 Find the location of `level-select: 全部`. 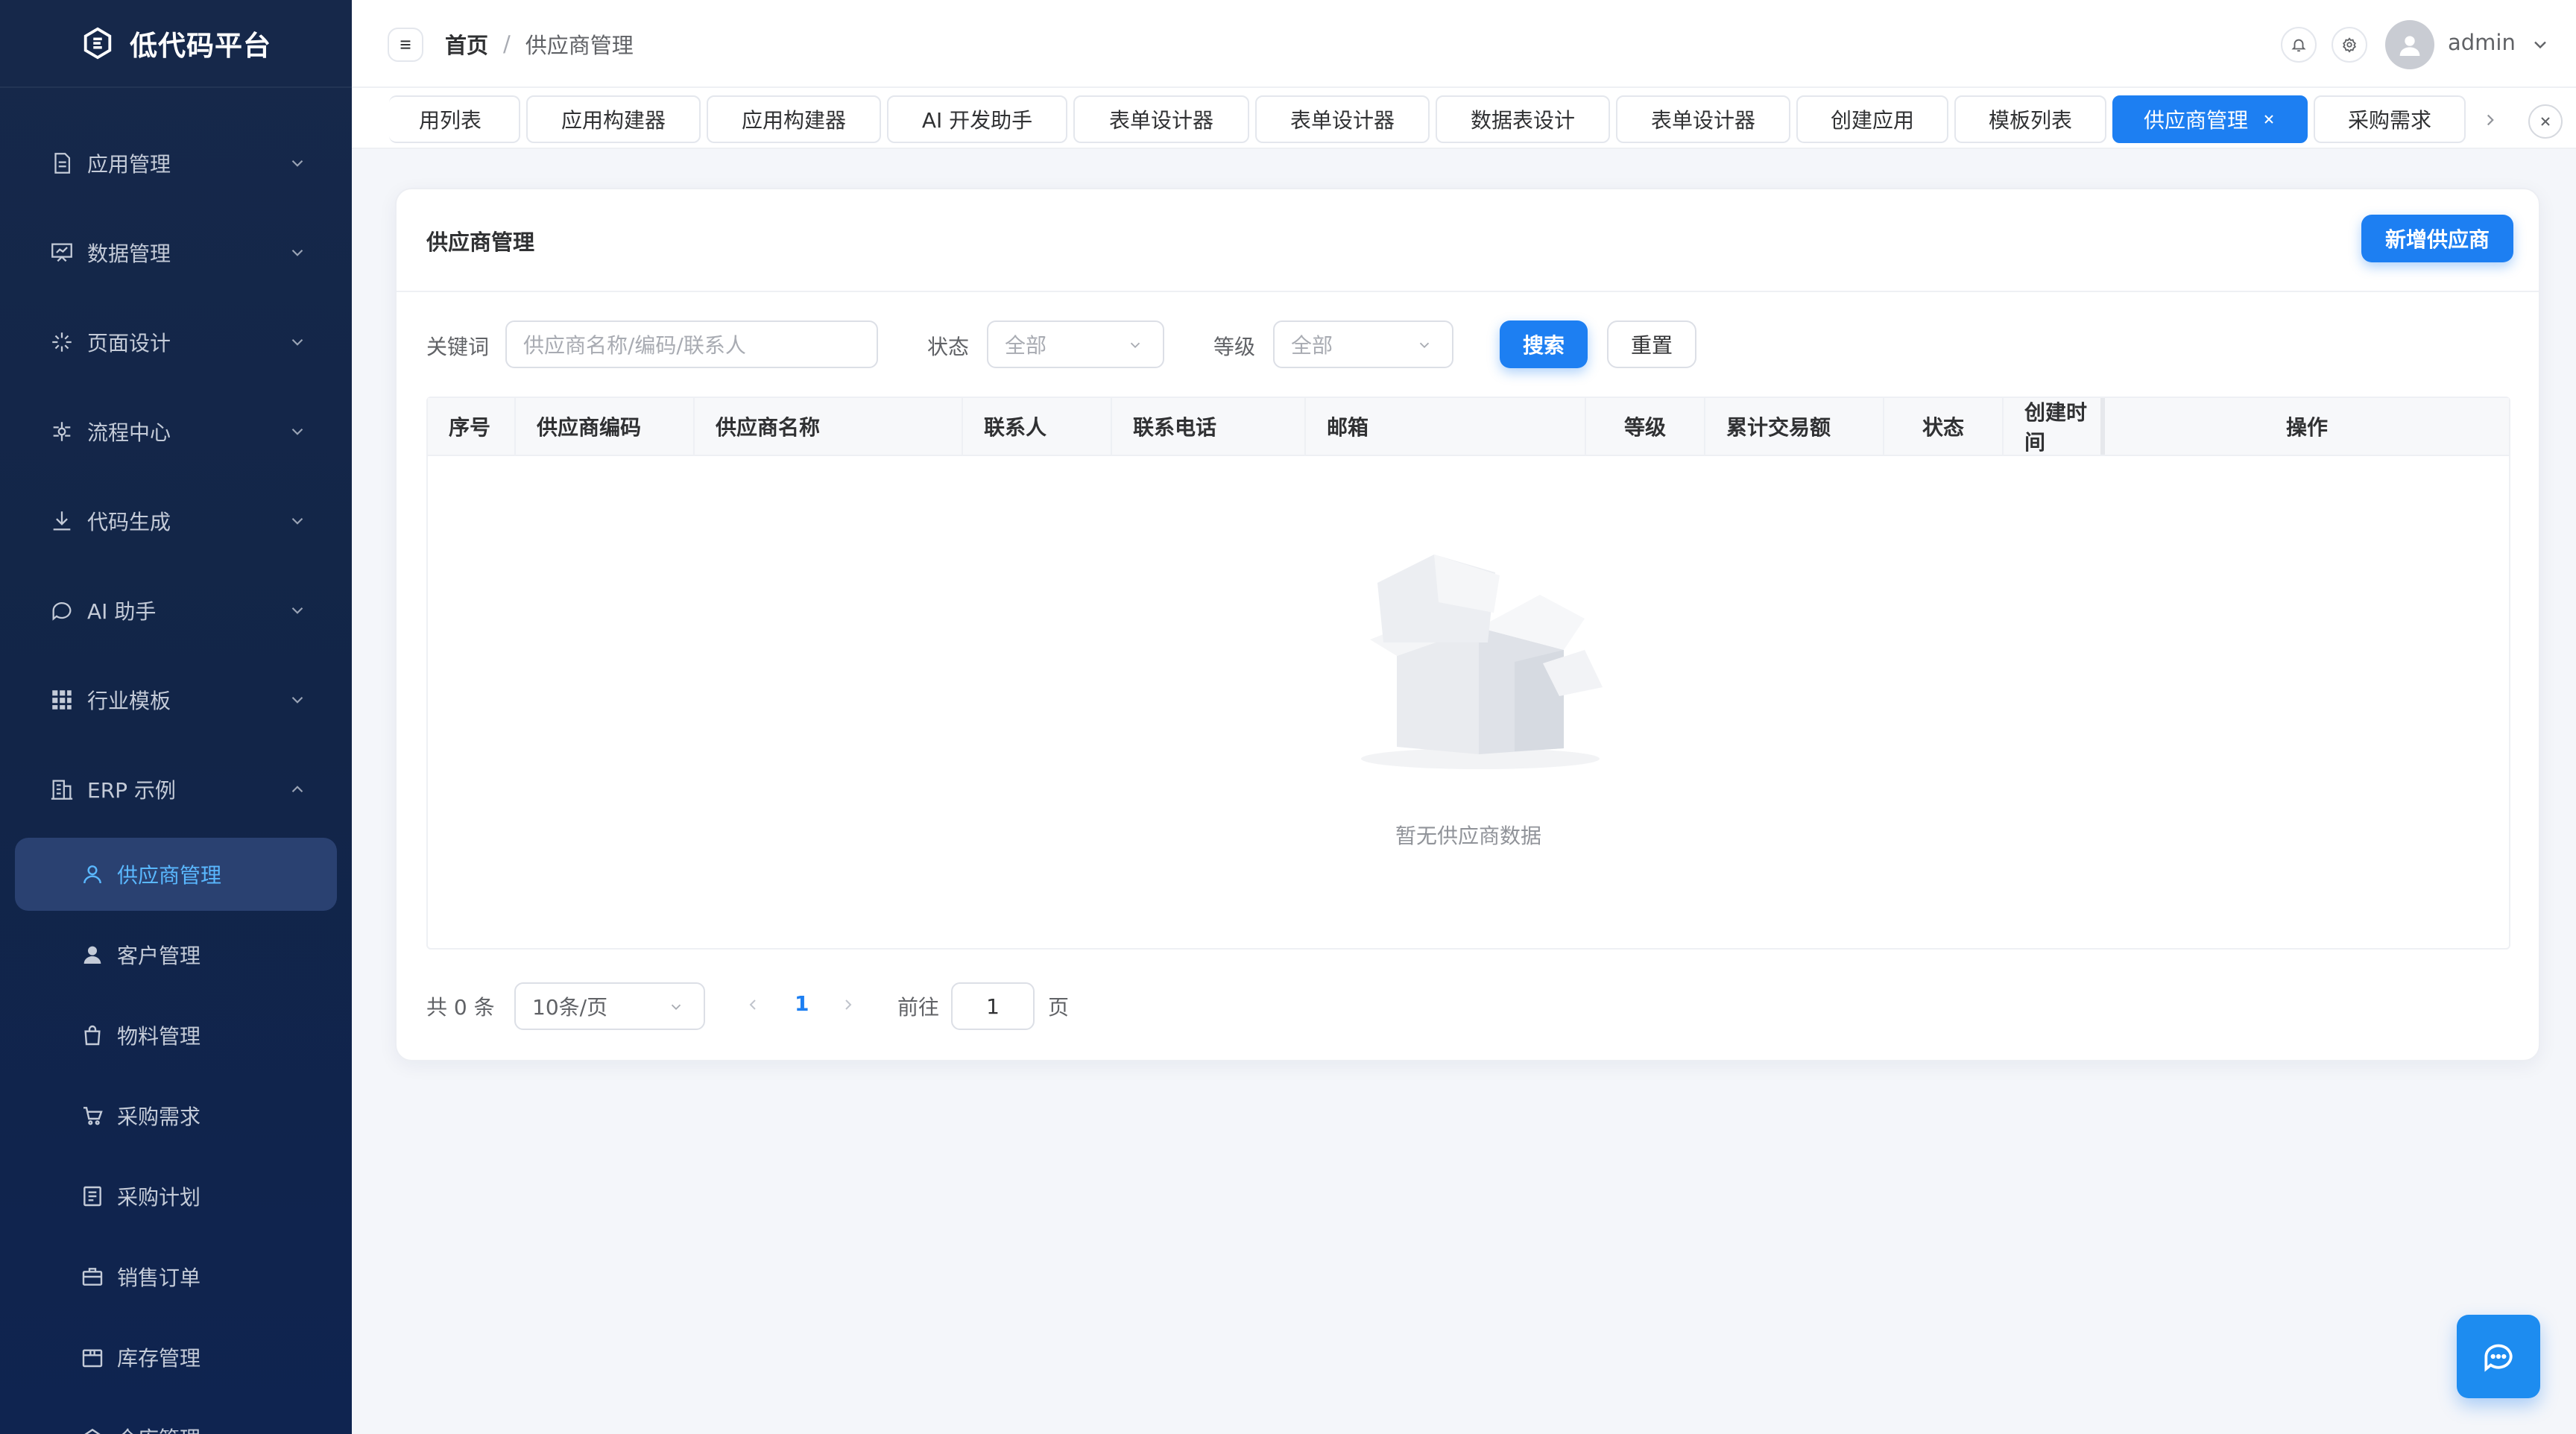

level-select: 全部 is located at coordinates (1363, 344).